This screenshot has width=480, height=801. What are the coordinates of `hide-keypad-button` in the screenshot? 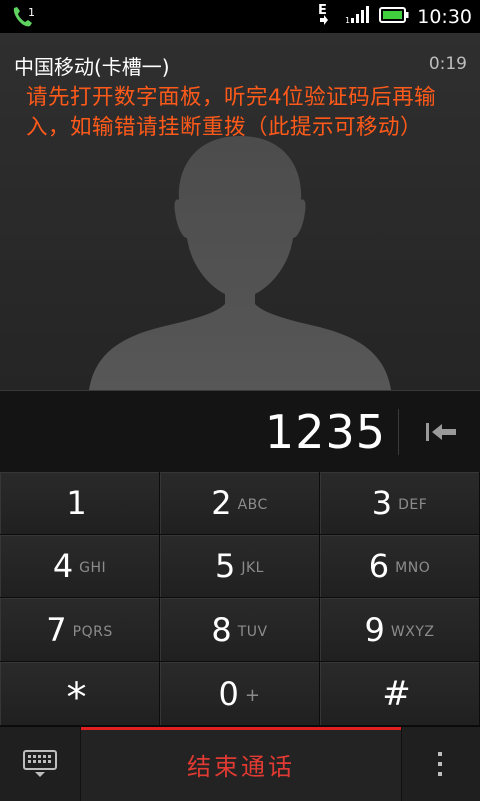 It's located at (40, 764).